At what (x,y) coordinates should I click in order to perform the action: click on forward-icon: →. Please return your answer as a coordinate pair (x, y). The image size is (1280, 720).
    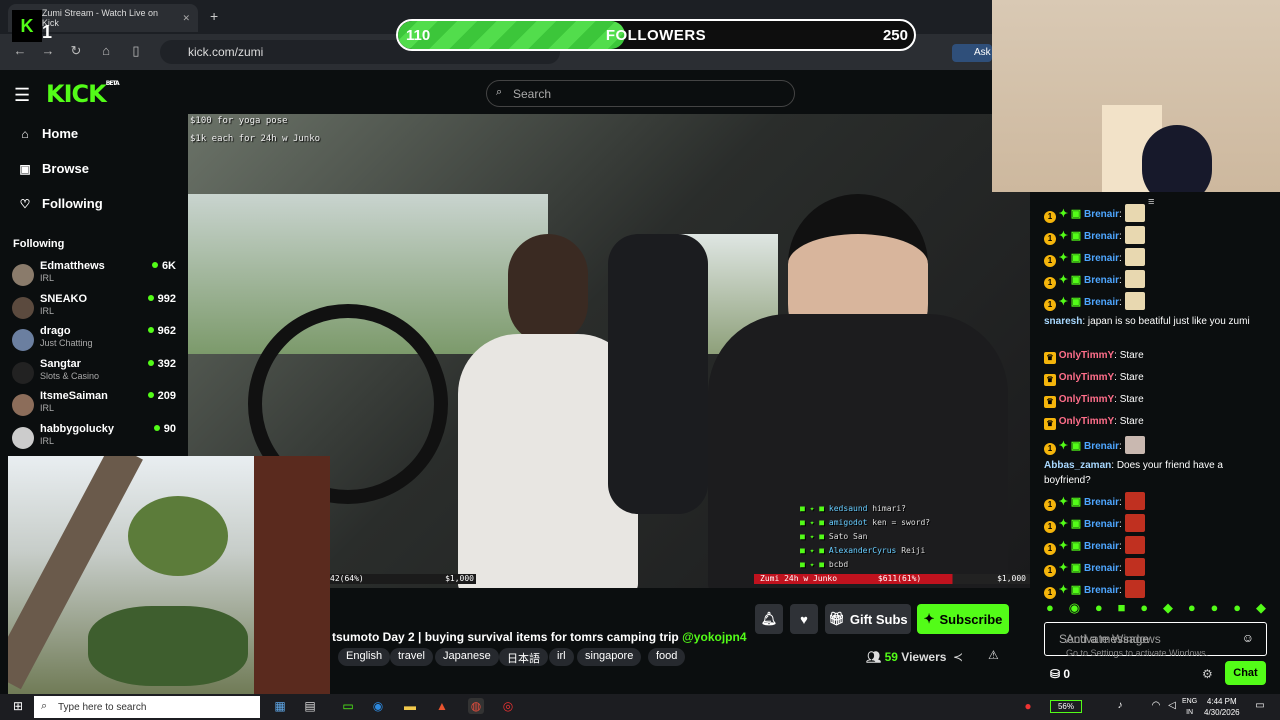
    Looking at the image, I should click on (48, 51).